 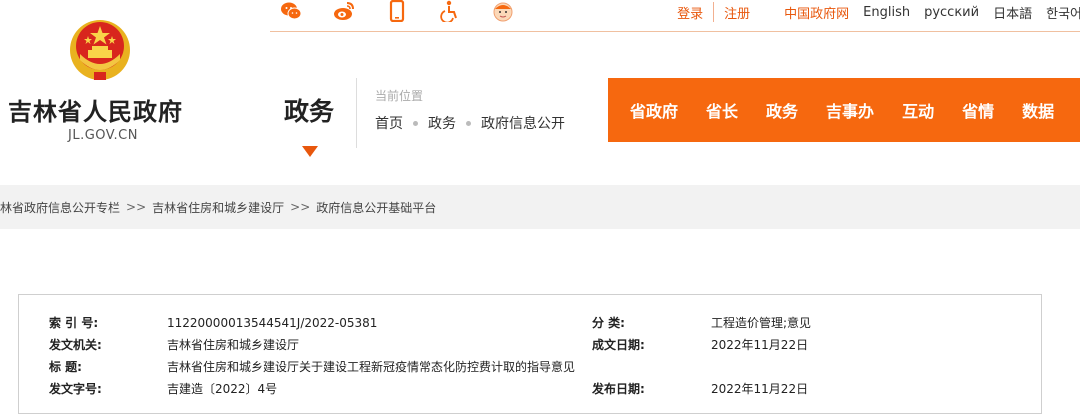 I want to click on location-crumb-home: 首页, so click(x=389, y=123).